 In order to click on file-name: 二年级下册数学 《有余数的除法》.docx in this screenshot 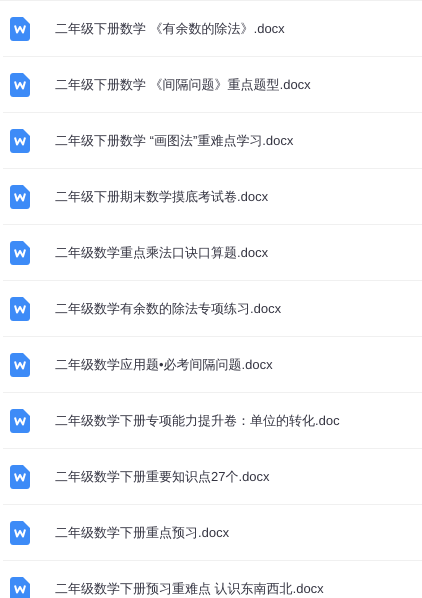, I will do `click(170, 28)`.